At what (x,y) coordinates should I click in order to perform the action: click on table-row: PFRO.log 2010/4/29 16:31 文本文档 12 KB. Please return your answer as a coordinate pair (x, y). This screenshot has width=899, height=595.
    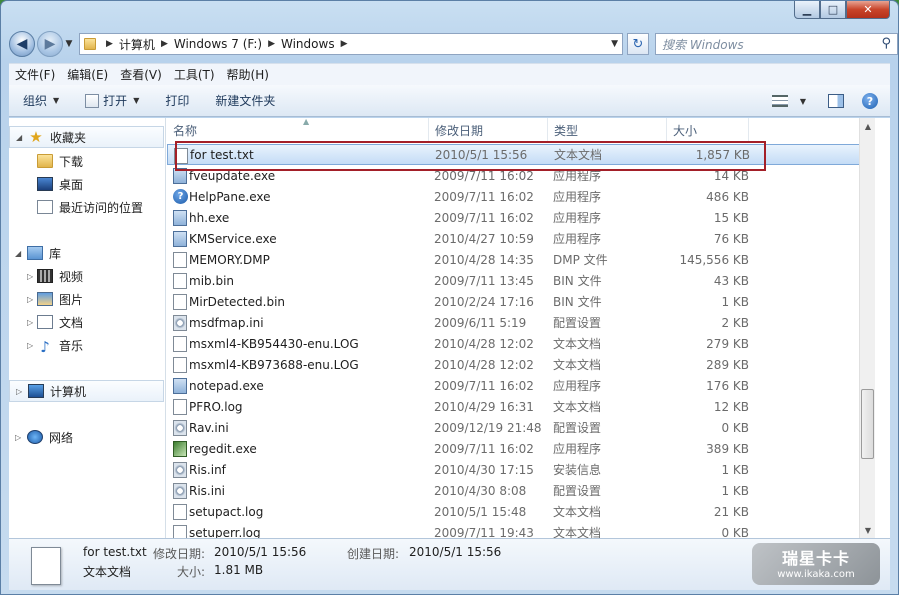
    Looking at the image, I should click on (521, 406).